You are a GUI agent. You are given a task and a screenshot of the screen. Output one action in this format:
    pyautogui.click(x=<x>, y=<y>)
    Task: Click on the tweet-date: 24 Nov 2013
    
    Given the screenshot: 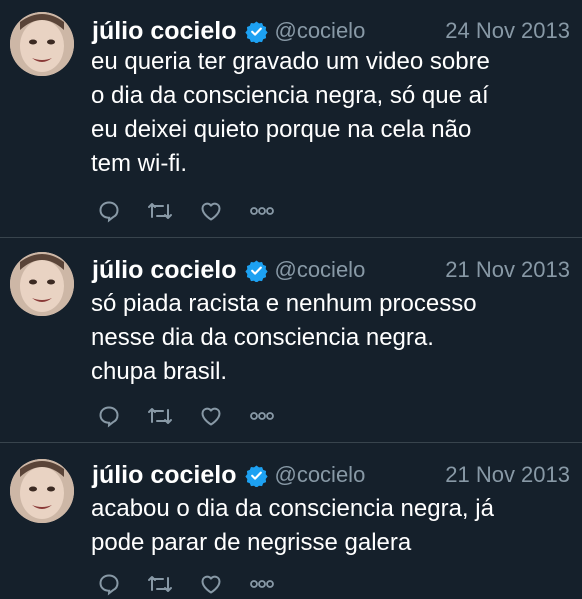 What is the action you would take?
    pyautogui.click(x=507, y=31)
    